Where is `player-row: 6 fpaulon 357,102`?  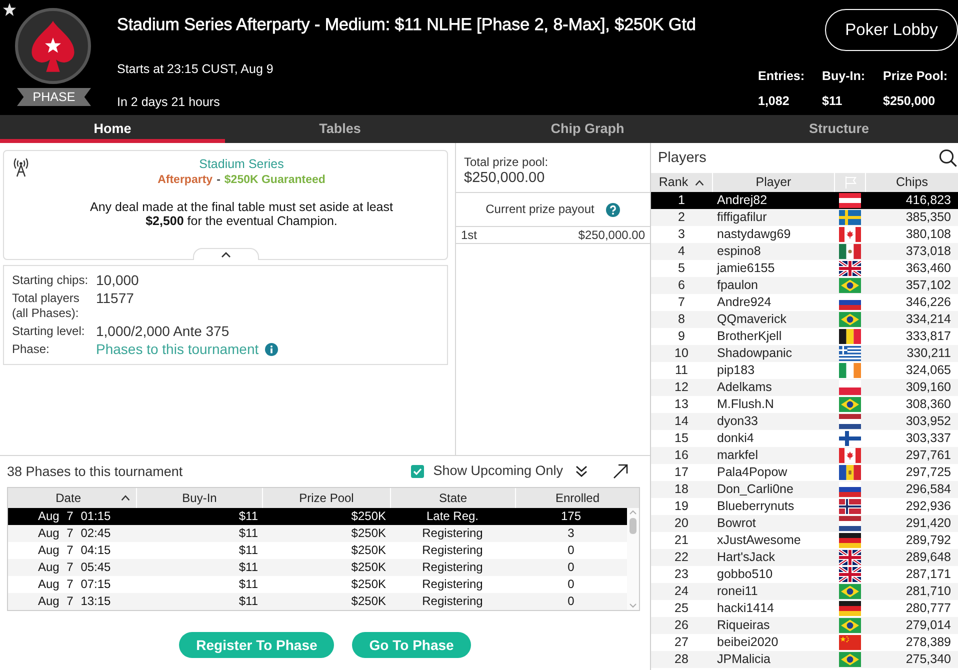 player-row: 6 fpaulon 357,102 is located at coordinates (804, 285).